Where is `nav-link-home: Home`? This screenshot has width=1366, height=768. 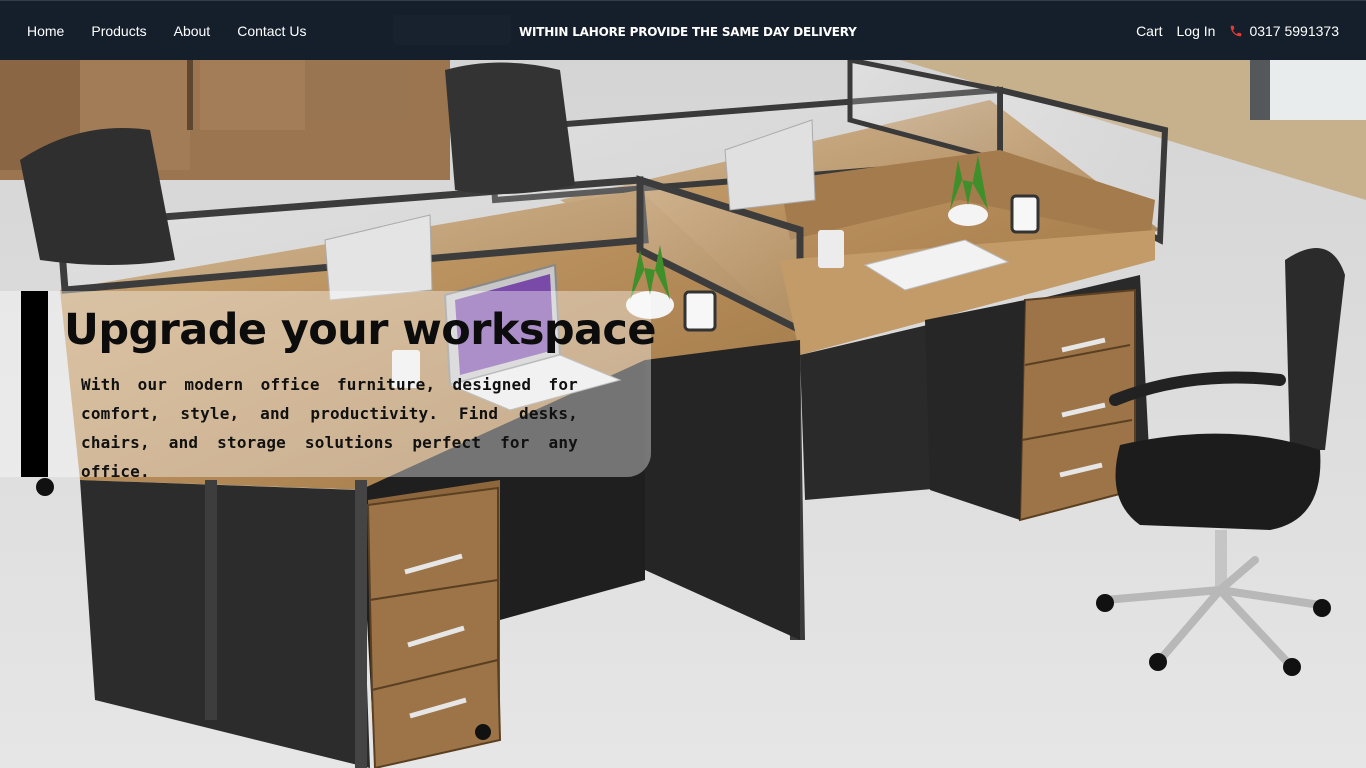
nav-link-home: Home is located at coordinates (45, 31).